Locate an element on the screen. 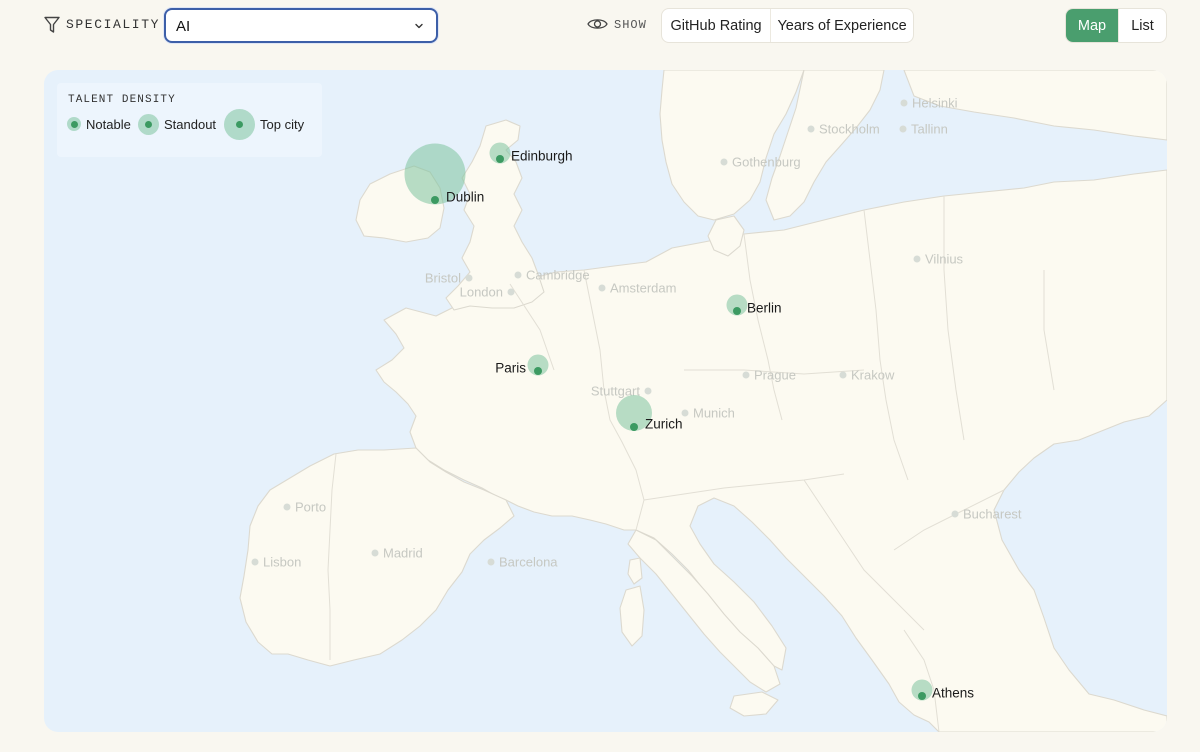  city-label: Amsterdam is located at coordinates (643, 288).